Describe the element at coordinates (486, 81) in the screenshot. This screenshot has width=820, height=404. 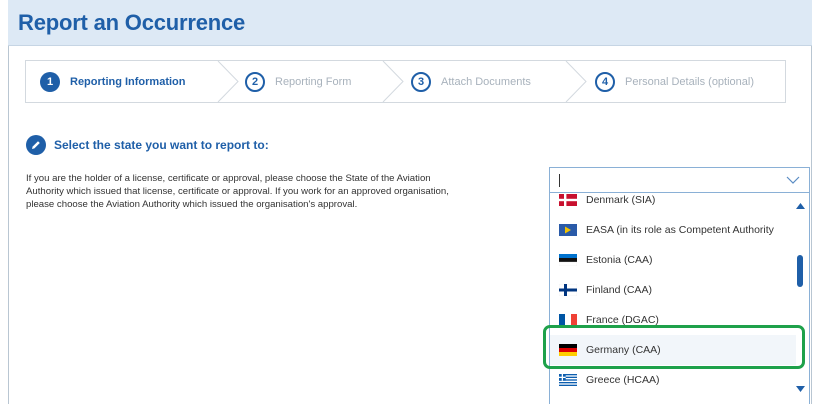
I see `step-label: Attach Documents` at that location.